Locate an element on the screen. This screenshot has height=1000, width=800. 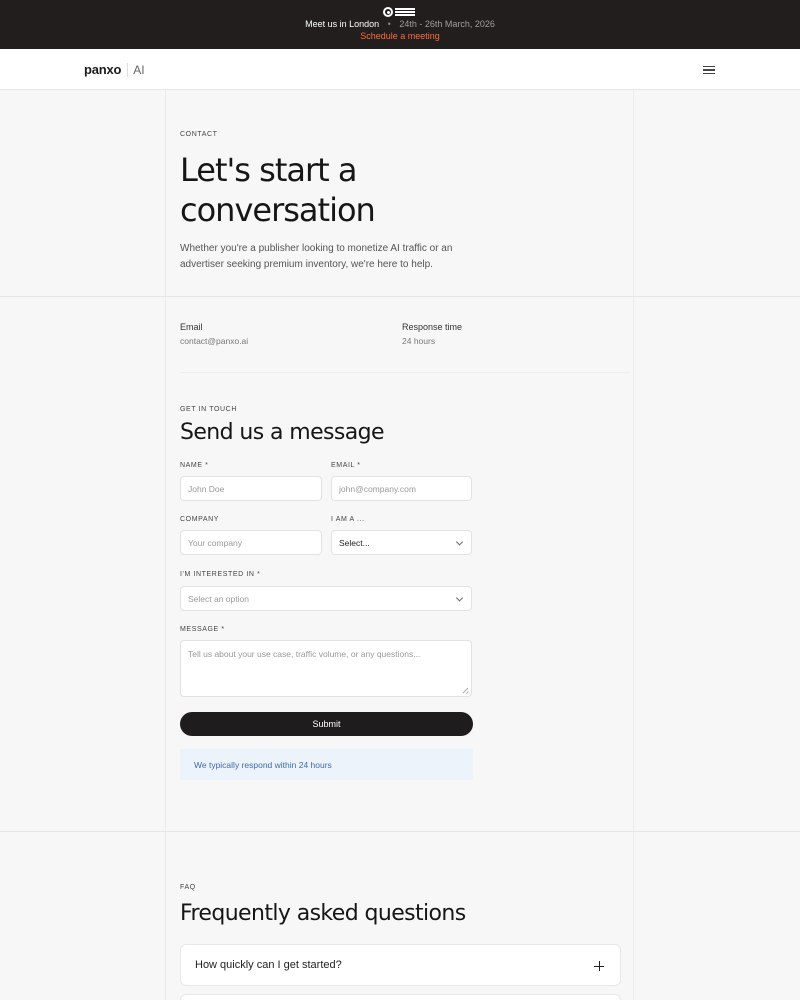
email-label: Email is located at coordinates (191, 327).